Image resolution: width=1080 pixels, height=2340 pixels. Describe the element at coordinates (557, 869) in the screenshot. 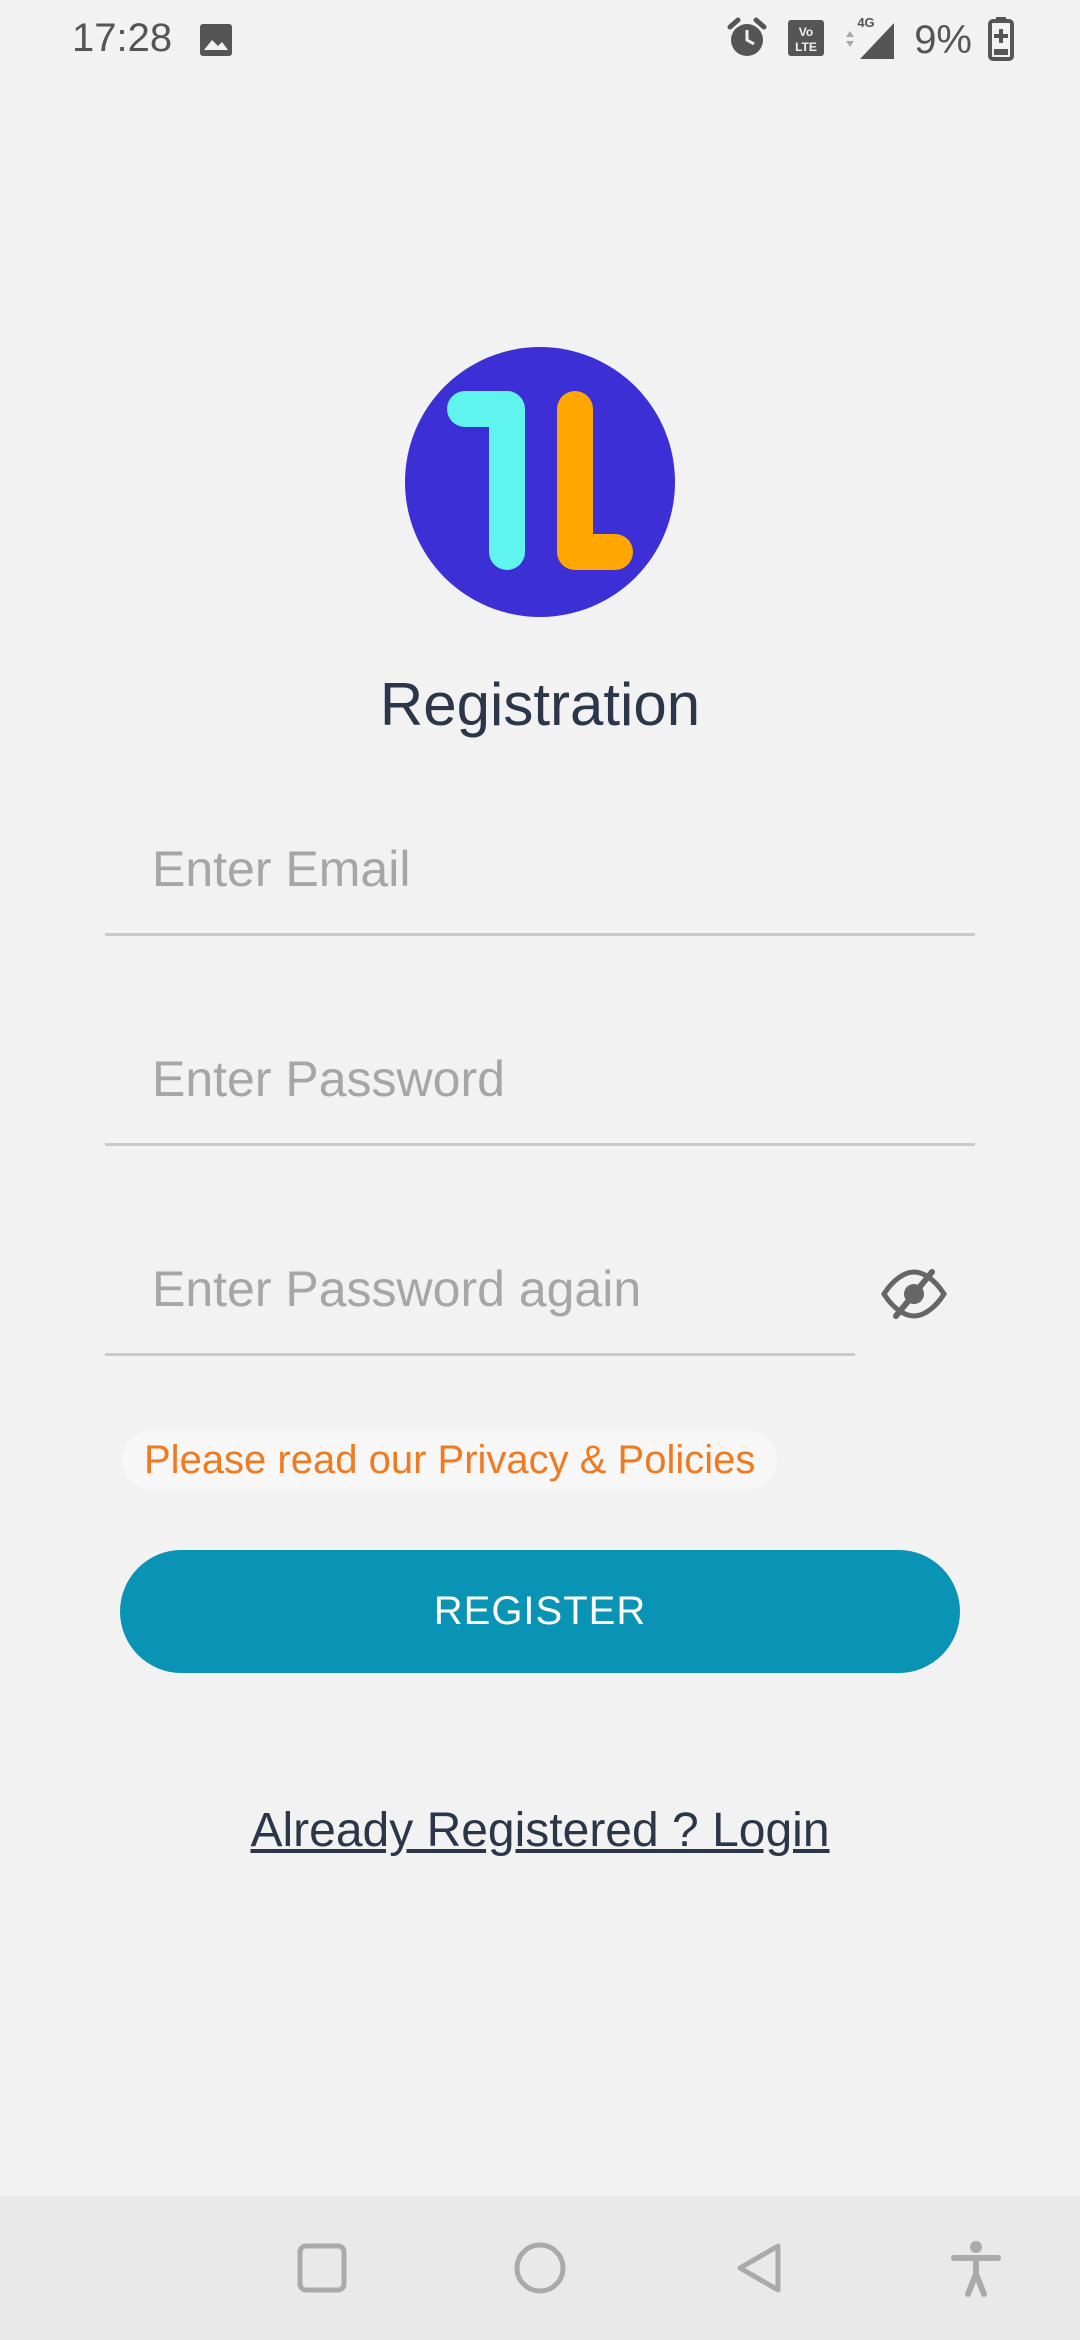

I see `email-input` at that location.